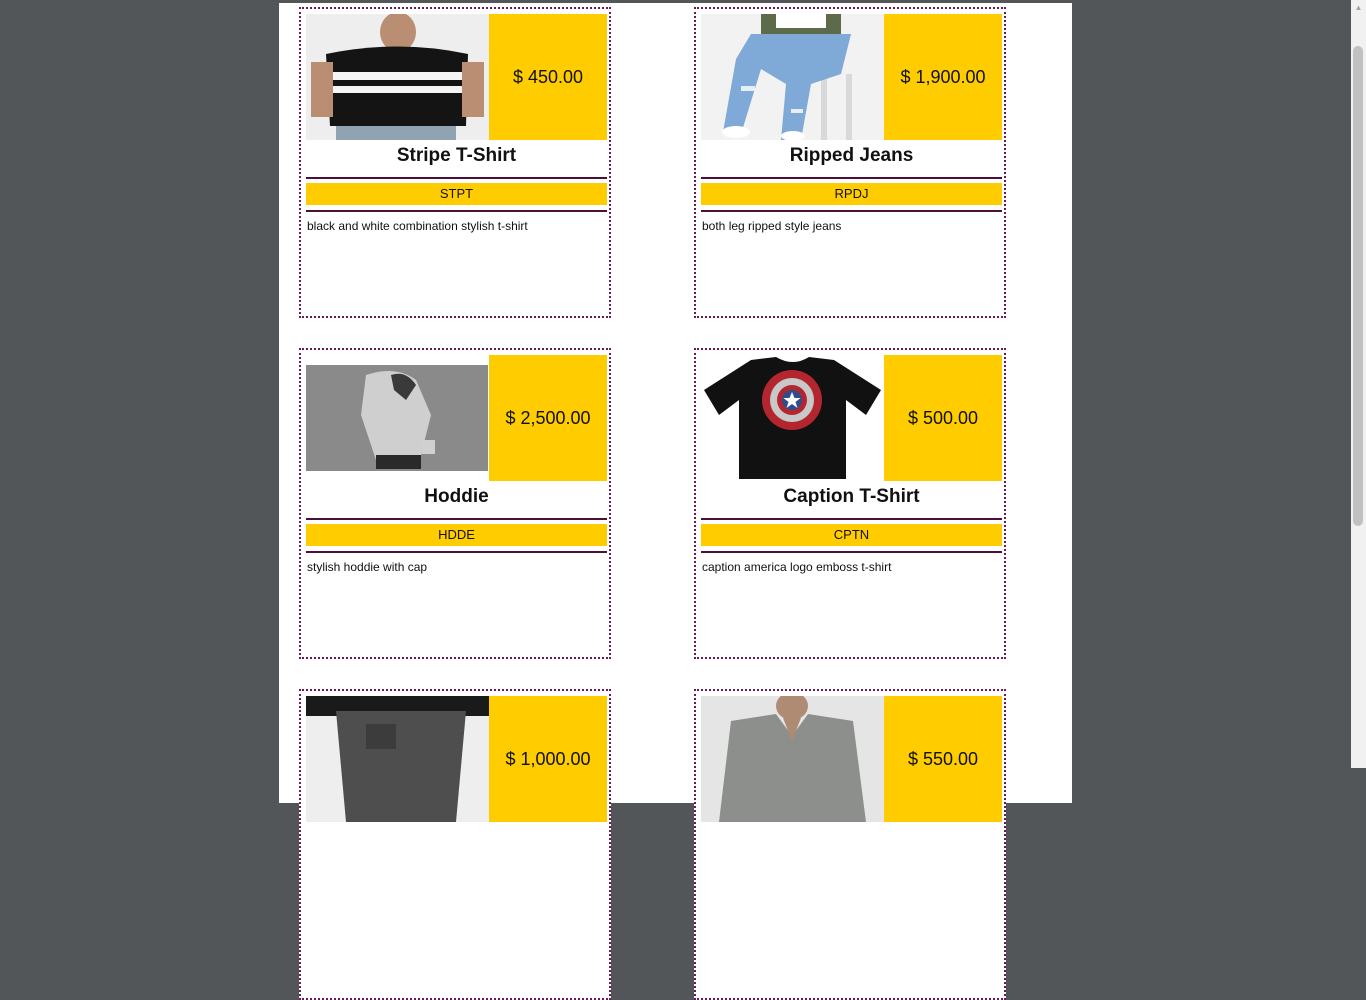 The image size is (1366, 1000). I want to click on product-name: Hoddie, so click(456, 496).